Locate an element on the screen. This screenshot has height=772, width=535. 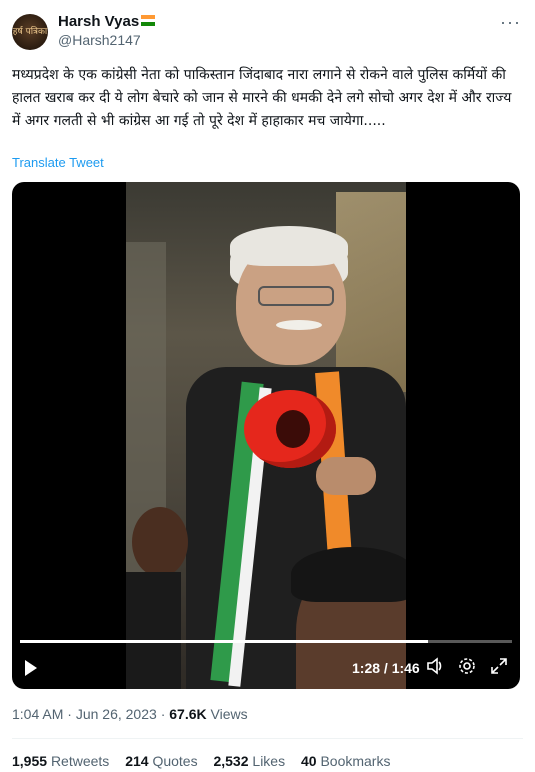
video-progress-bar is located at coordinates (266, 641).